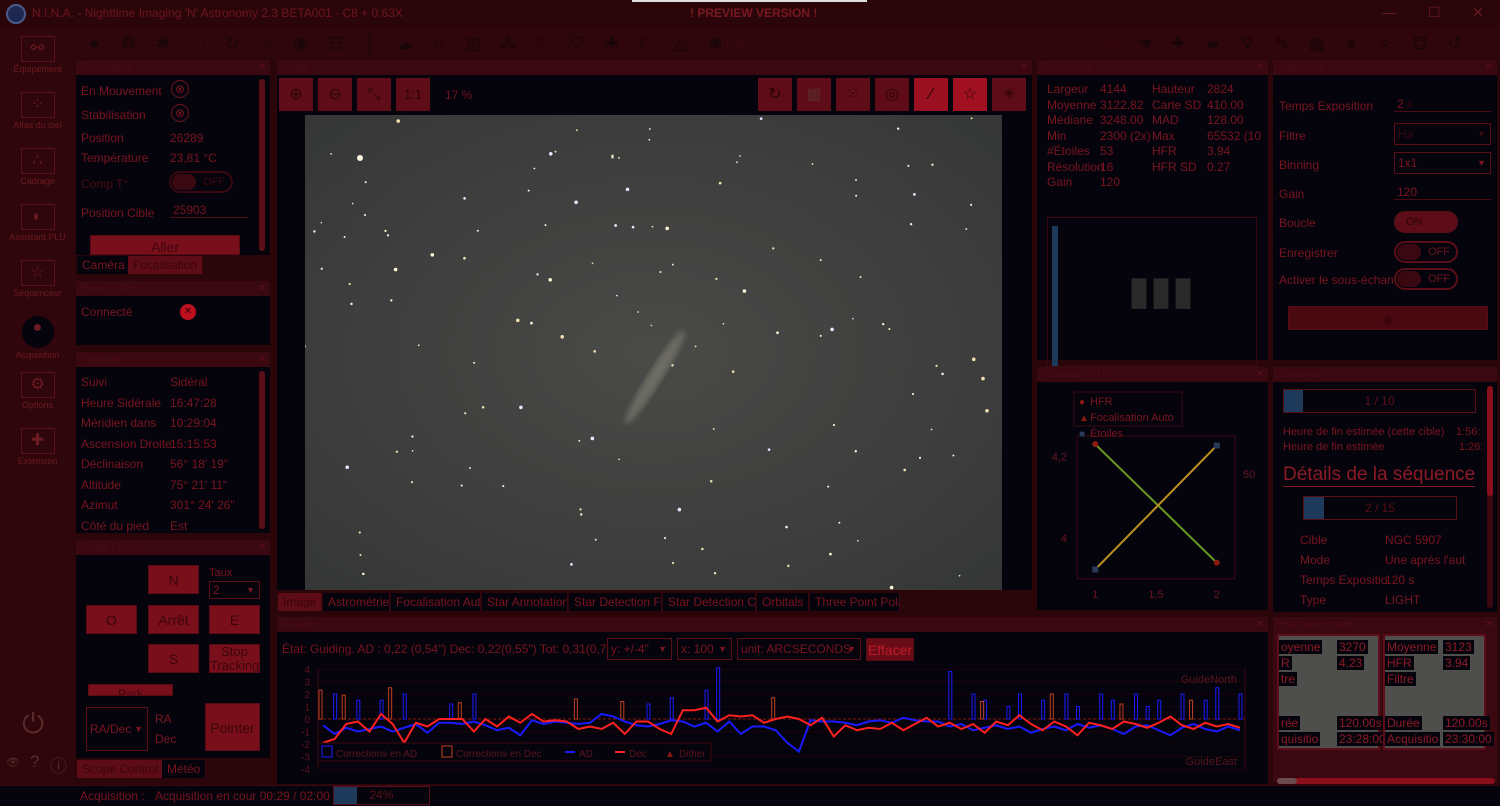 This screenshot has width=1500, height=806. What do you see at coordinates (1144, 44) in the screenshot?
I see `hand-icon: ☚` at bounding box center [1144, 44].